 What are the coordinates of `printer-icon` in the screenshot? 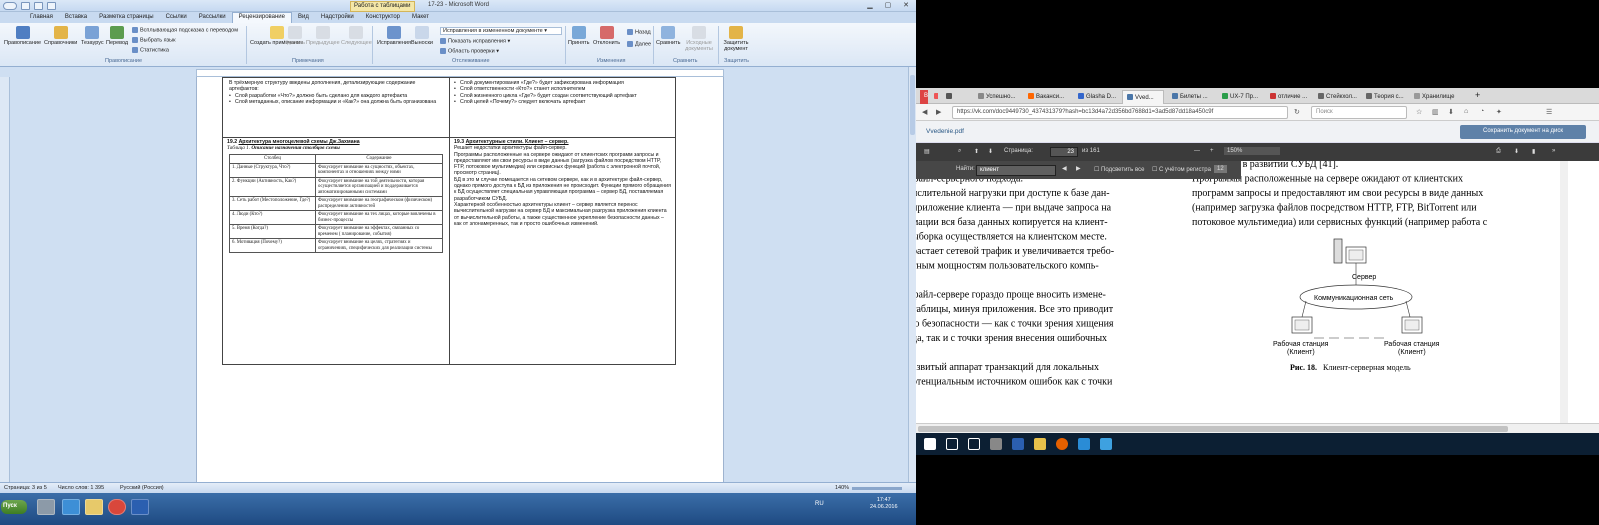 It's located at (46, 507).